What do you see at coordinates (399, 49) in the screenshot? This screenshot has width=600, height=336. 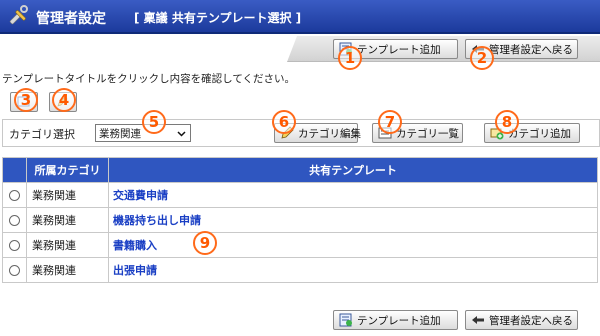 I see `add-template-label: テンプレート追加` at bounding box center [399, 49].